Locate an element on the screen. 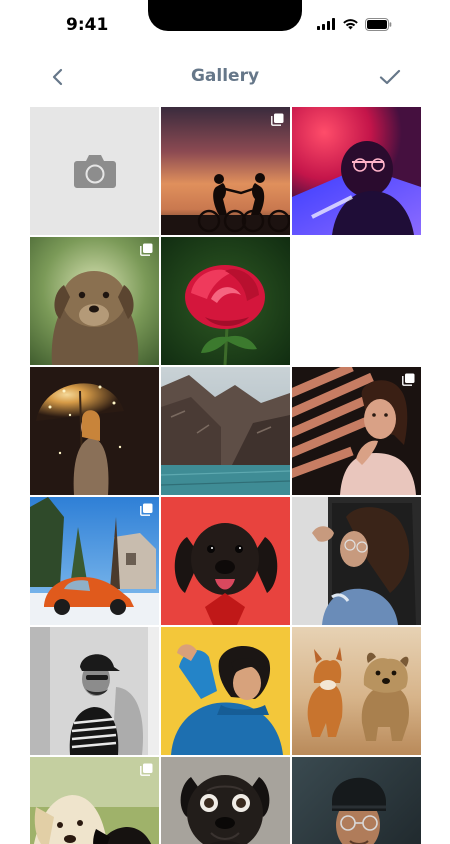 Image resolution: width=450 pixels, height=844 pixels. wifi-icon is located at coordinates (350, 24).